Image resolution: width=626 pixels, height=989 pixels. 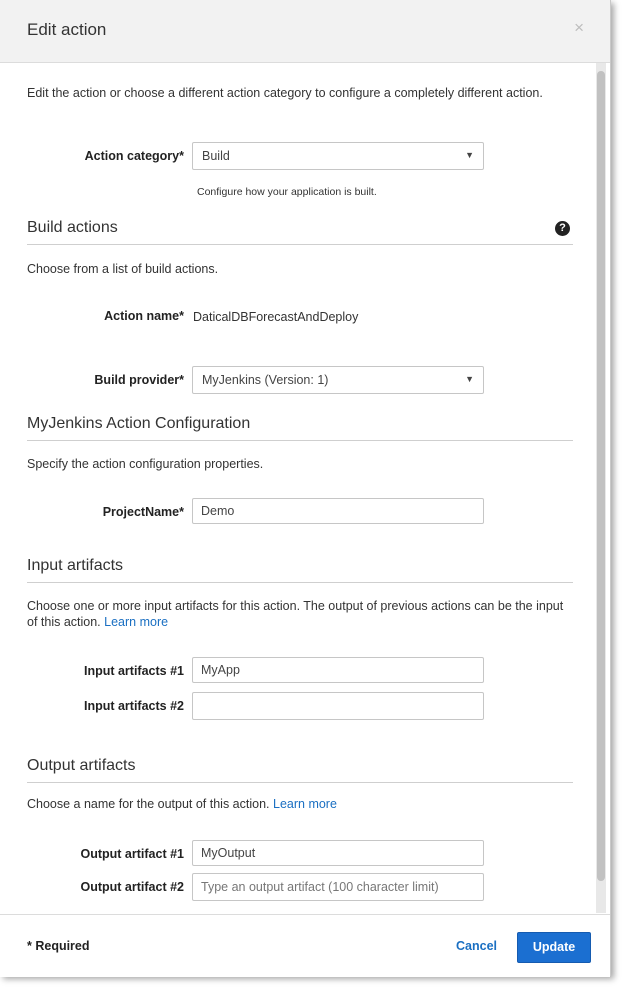 What do you see at coordinates (287, 192) in the screenshot?
I see `action-category-hint: Configure how your application is built.` at bounding box center [287, 192].